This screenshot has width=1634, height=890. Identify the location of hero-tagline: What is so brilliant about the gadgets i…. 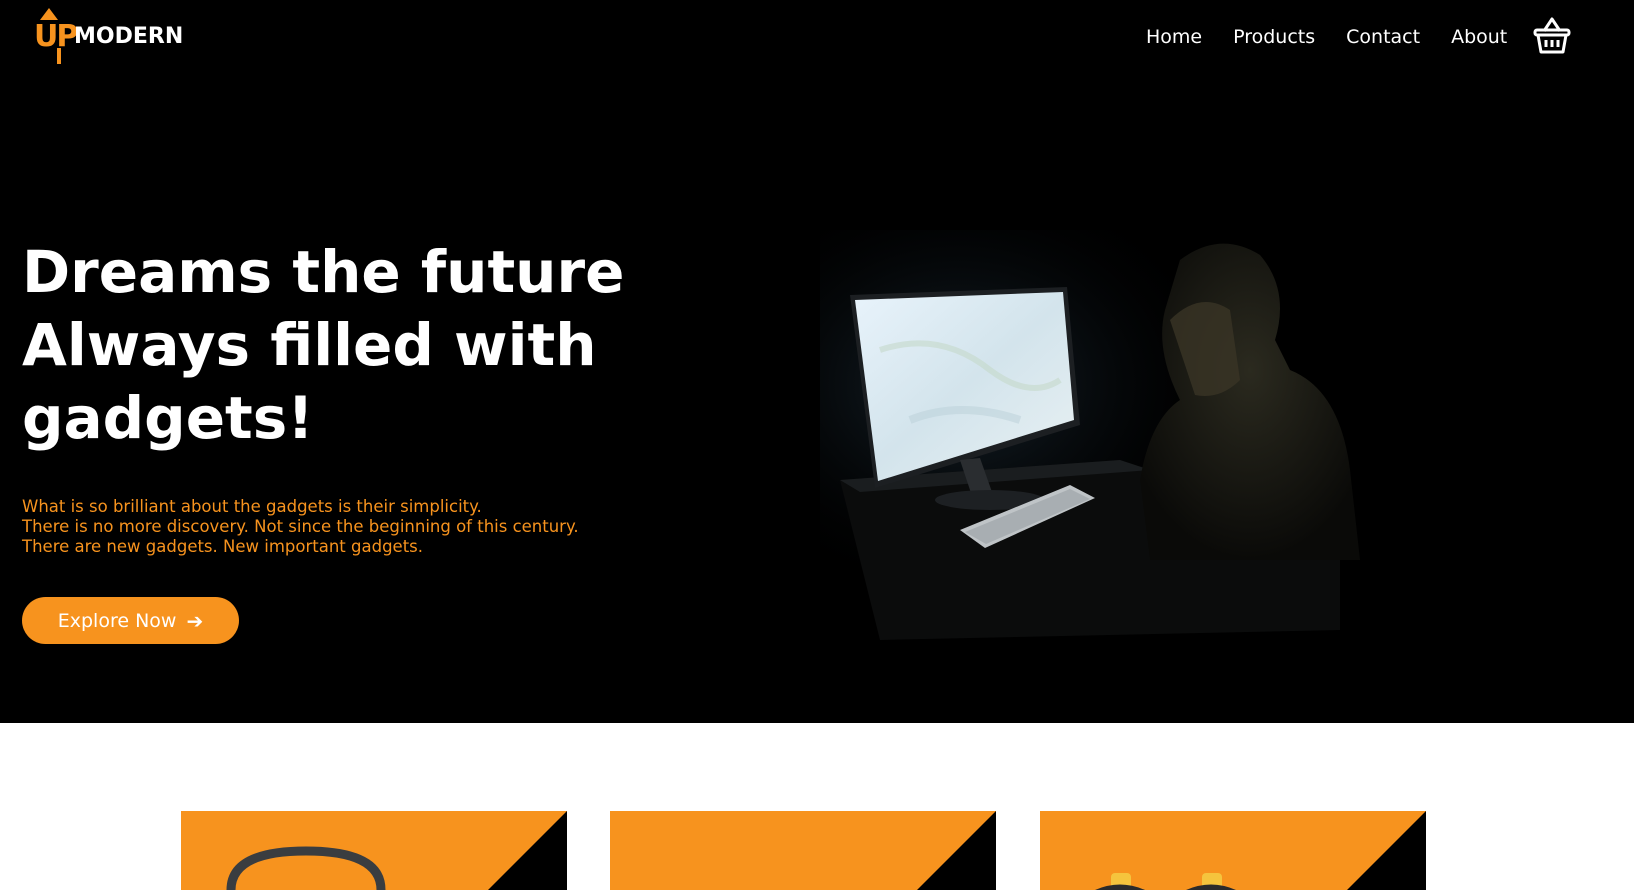
(300, 526).